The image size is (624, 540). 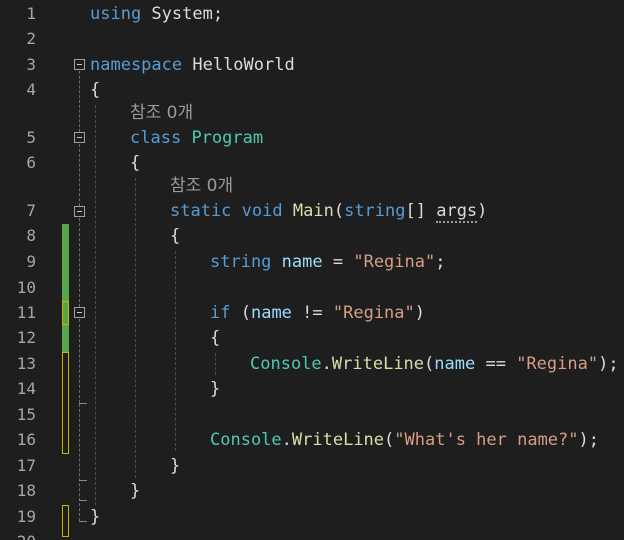 I want to click on line-number: 8, so click(x=31, y=235).